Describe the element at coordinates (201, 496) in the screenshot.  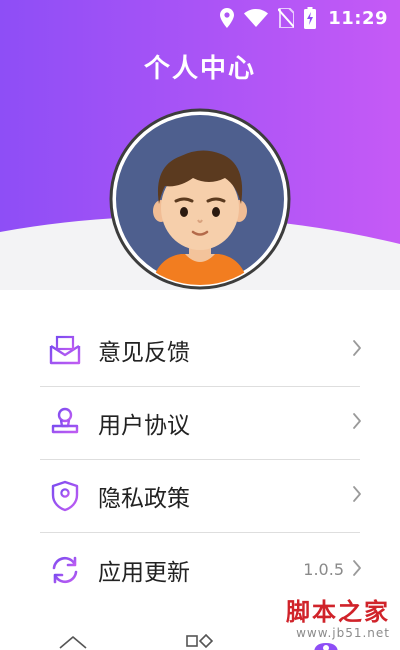
I see `menu-item-privacy-policy: 隐私政策` at that location.